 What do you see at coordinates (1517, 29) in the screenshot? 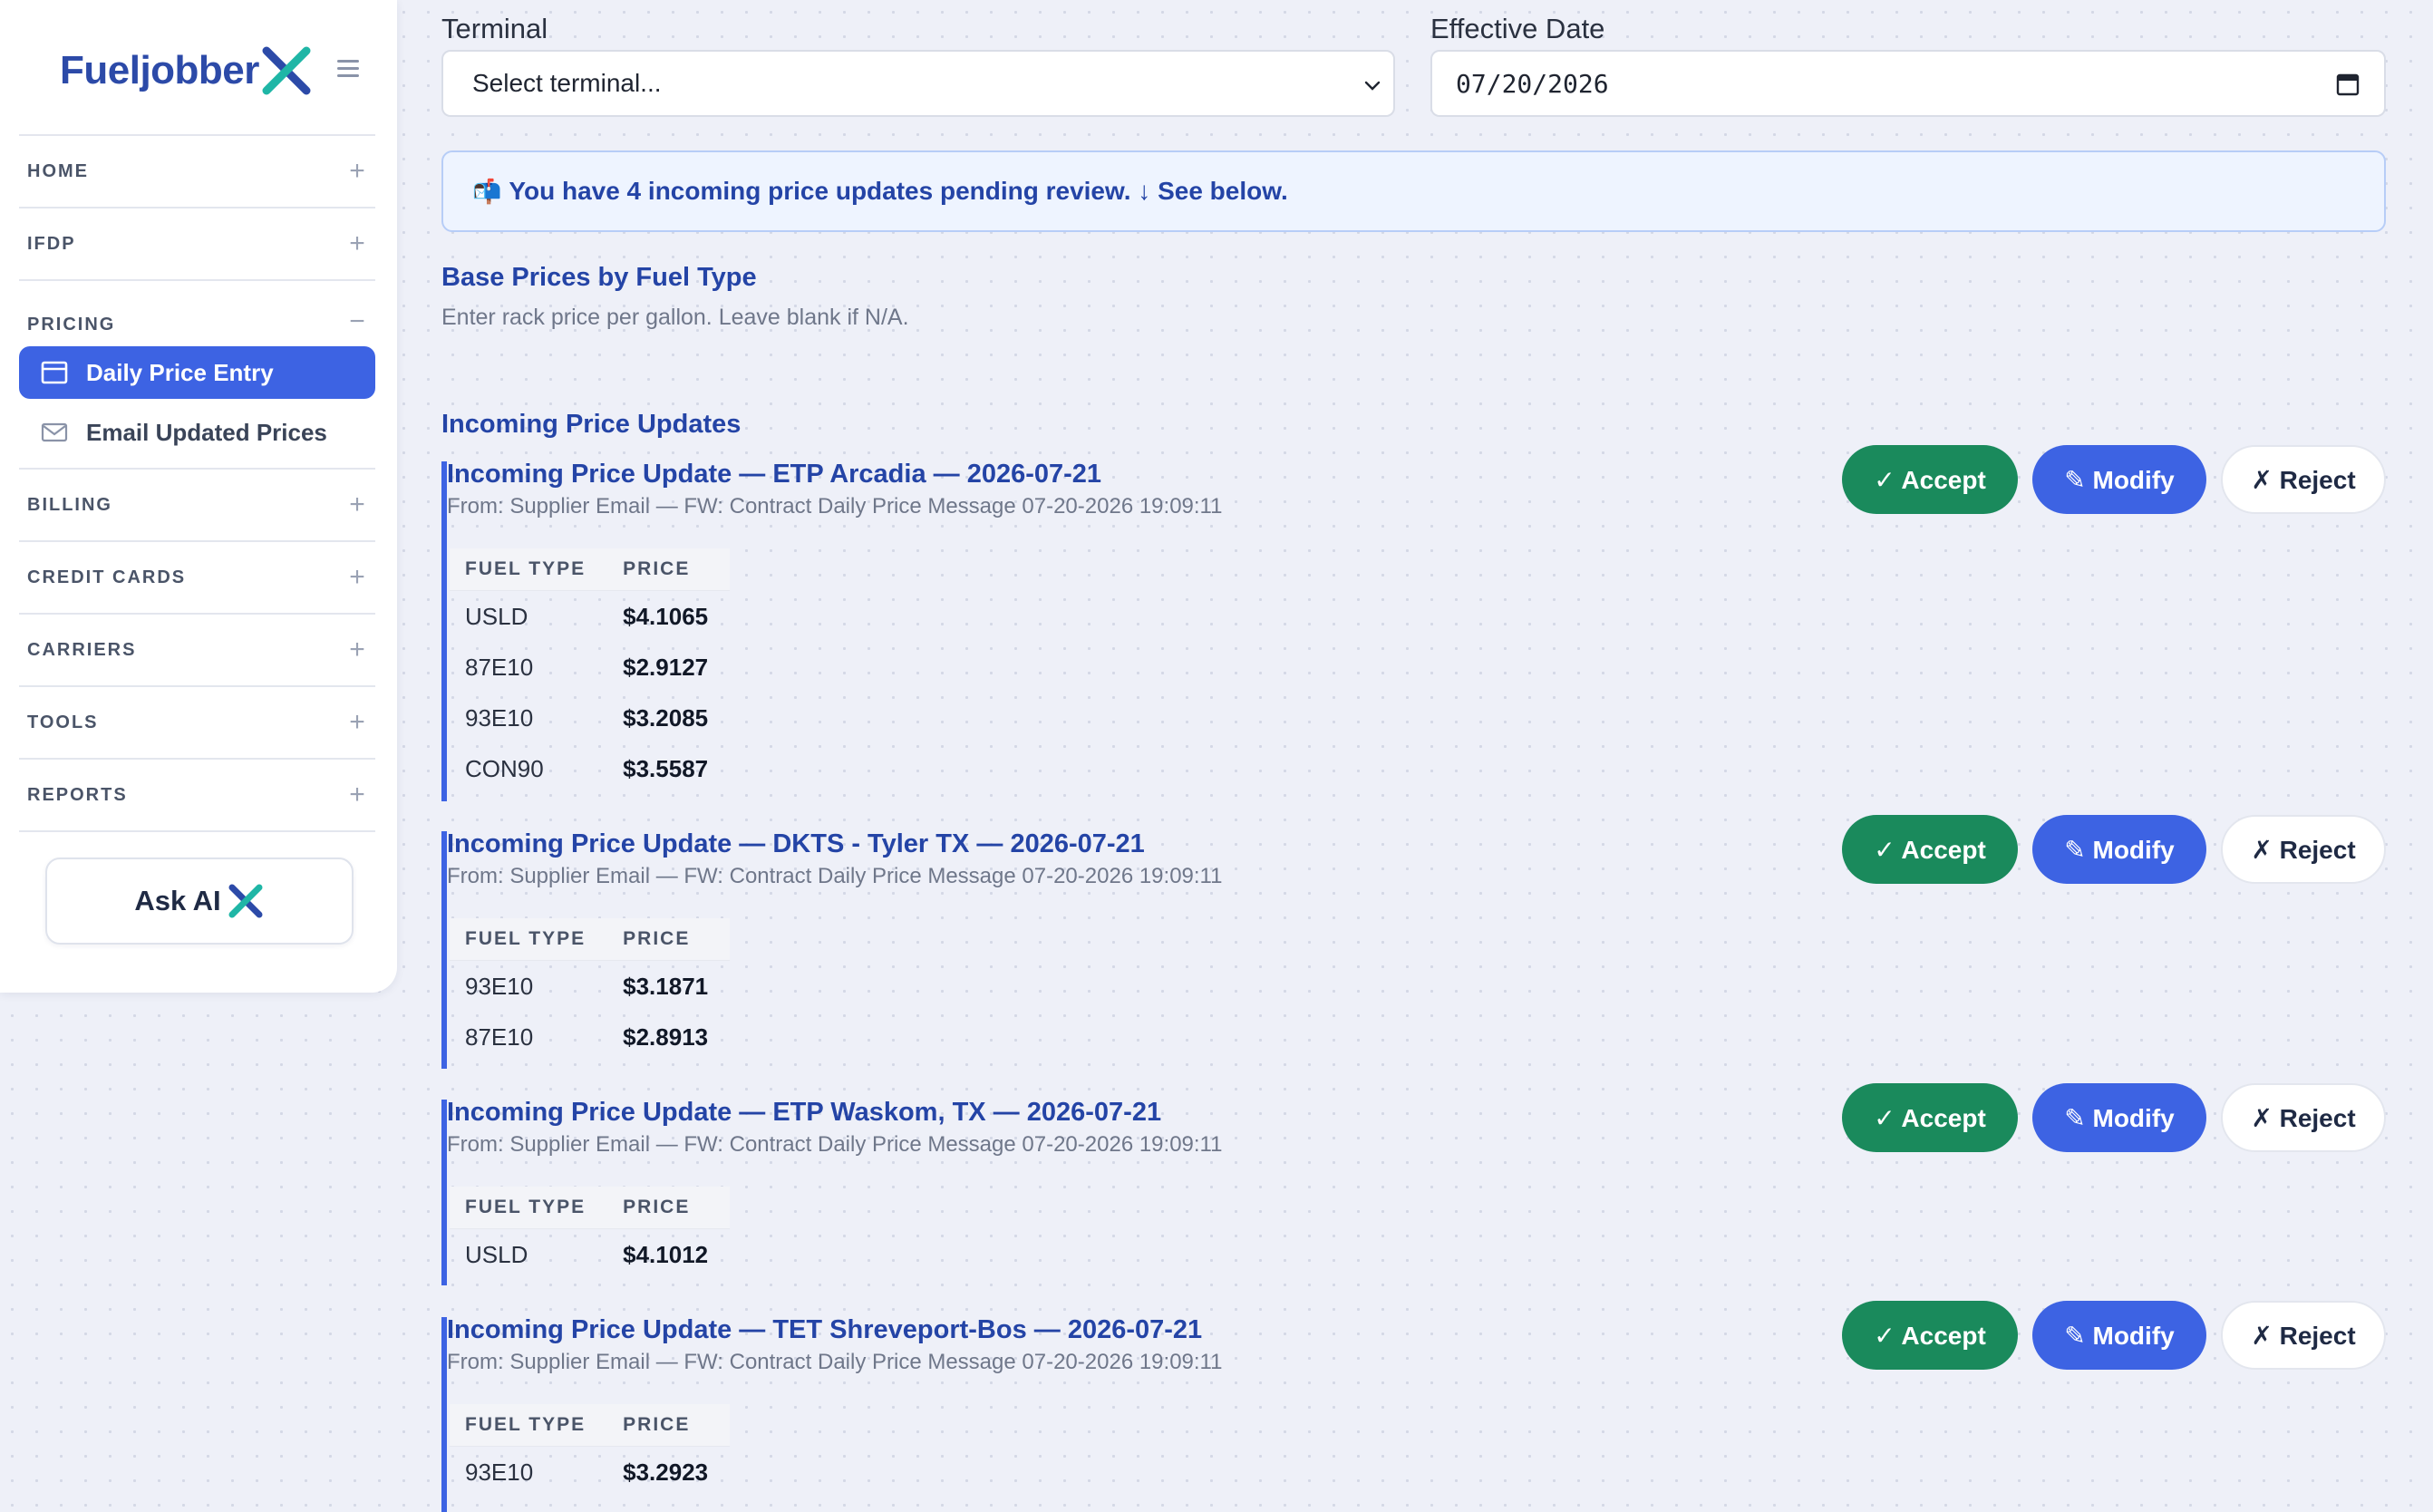
I see `effective-date-label: Effective Date` at bounding box center [1517, 29].